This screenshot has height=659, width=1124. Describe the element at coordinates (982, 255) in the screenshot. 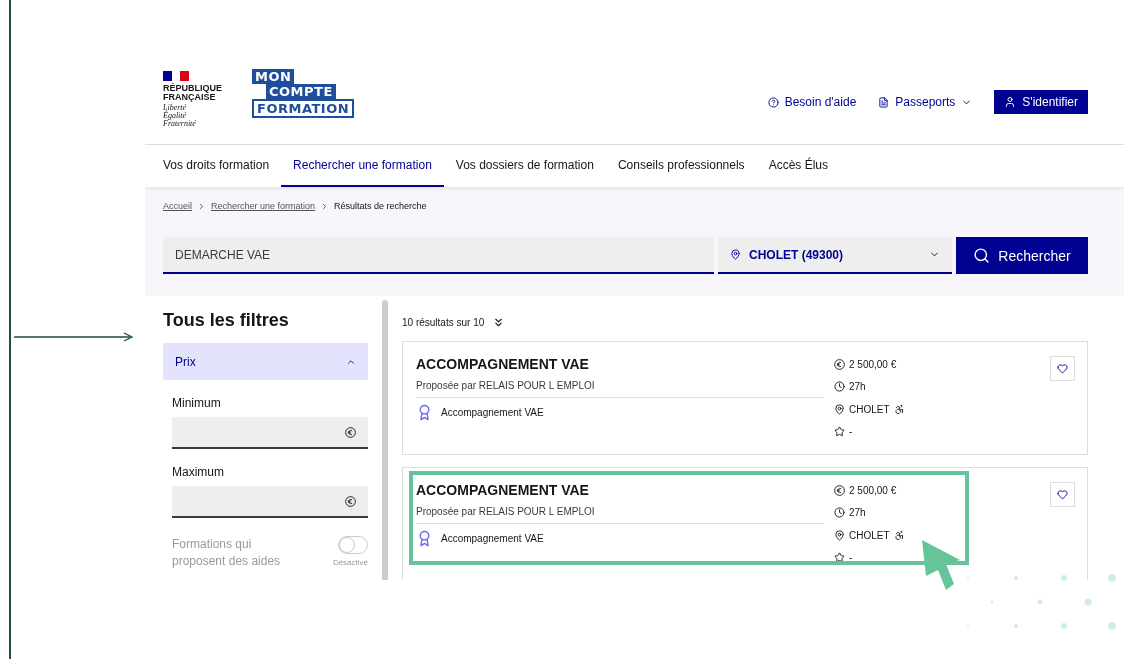

I see `search-icon` at that location.